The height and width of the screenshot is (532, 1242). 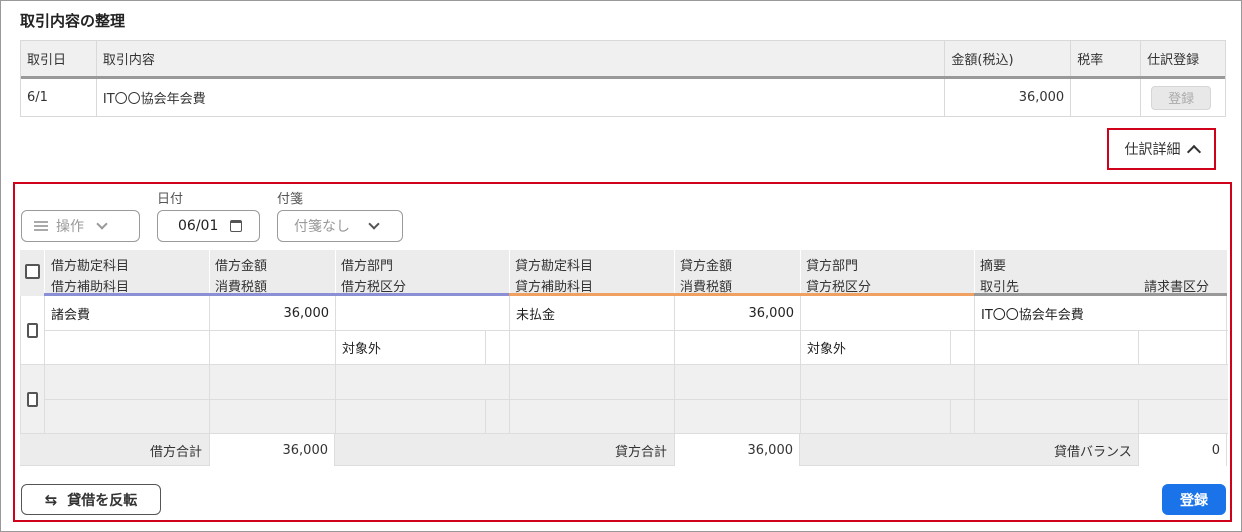 What do you see at coordinates (738, 382) in the screenshot?
I see `credit-amount-cell` at bounding box center [738, 382].